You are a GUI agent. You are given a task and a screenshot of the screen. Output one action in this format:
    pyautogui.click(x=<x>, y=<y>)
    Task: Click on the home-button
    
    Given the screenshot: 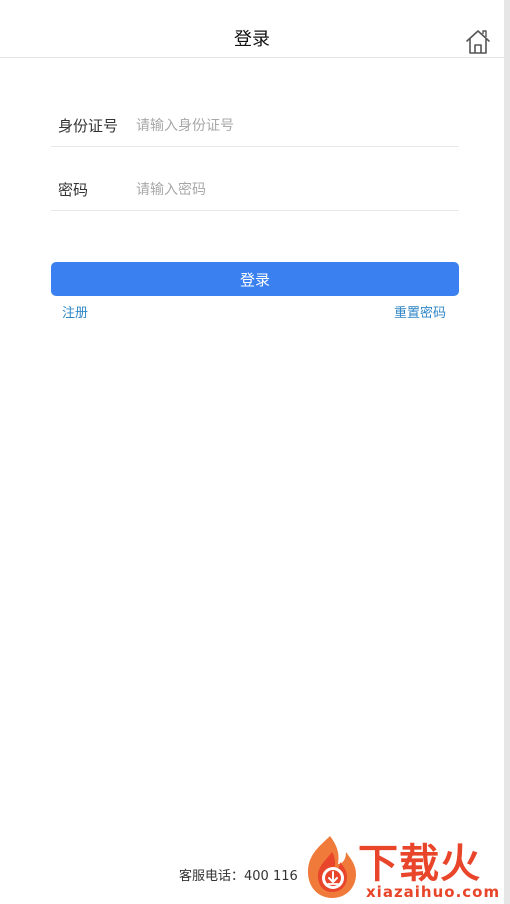 What is the action you would take?
    pyautogui.click(x=478, y=42)
    